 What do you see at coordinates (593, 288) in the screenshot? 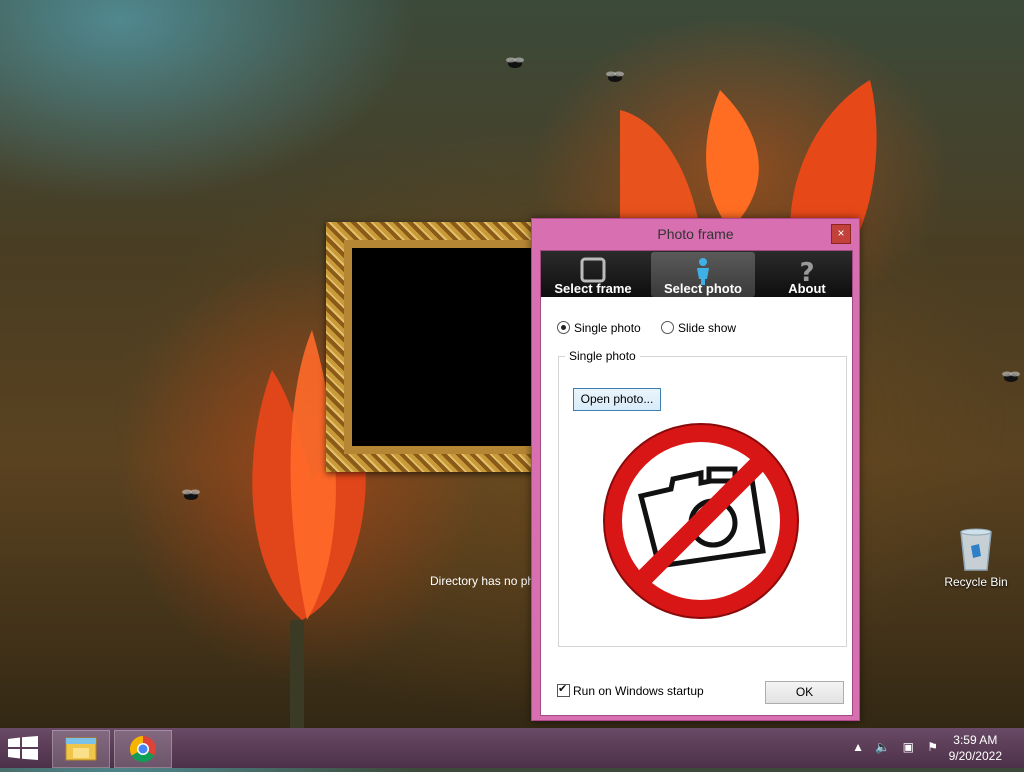
I see `tab-label: Select frame` at bounding box center [593, 288].